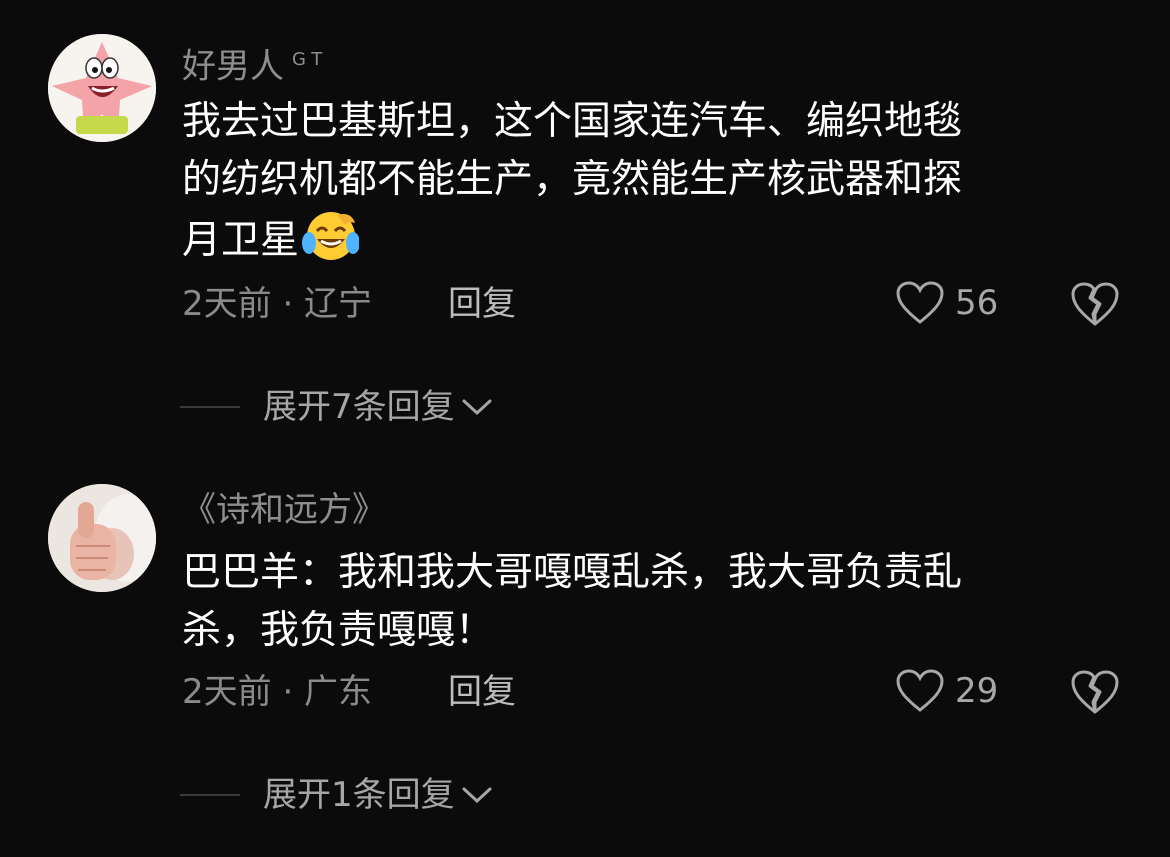 This screenshot has width=1170, height=857. I want to click on username-text: 《诗和远方》, so click(284, 510).